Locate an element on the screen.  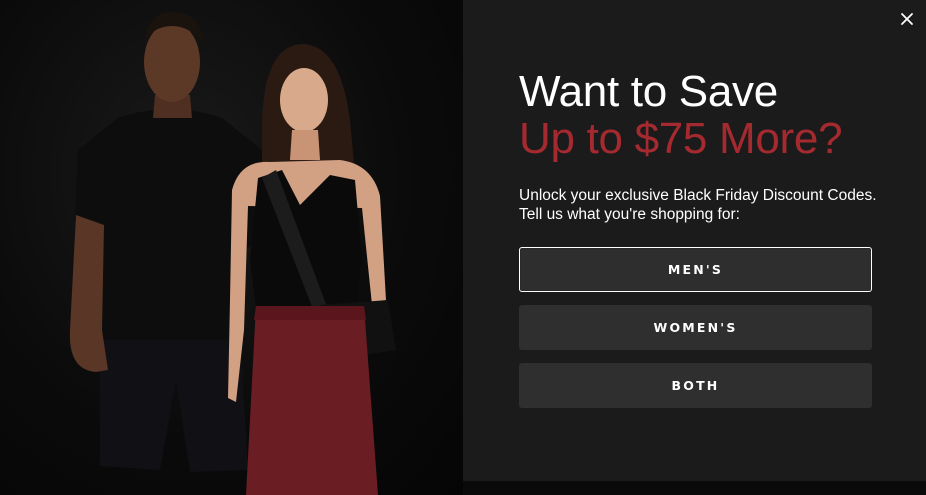
headline-line-1: Want to Save is located at coordinates (648, 91).